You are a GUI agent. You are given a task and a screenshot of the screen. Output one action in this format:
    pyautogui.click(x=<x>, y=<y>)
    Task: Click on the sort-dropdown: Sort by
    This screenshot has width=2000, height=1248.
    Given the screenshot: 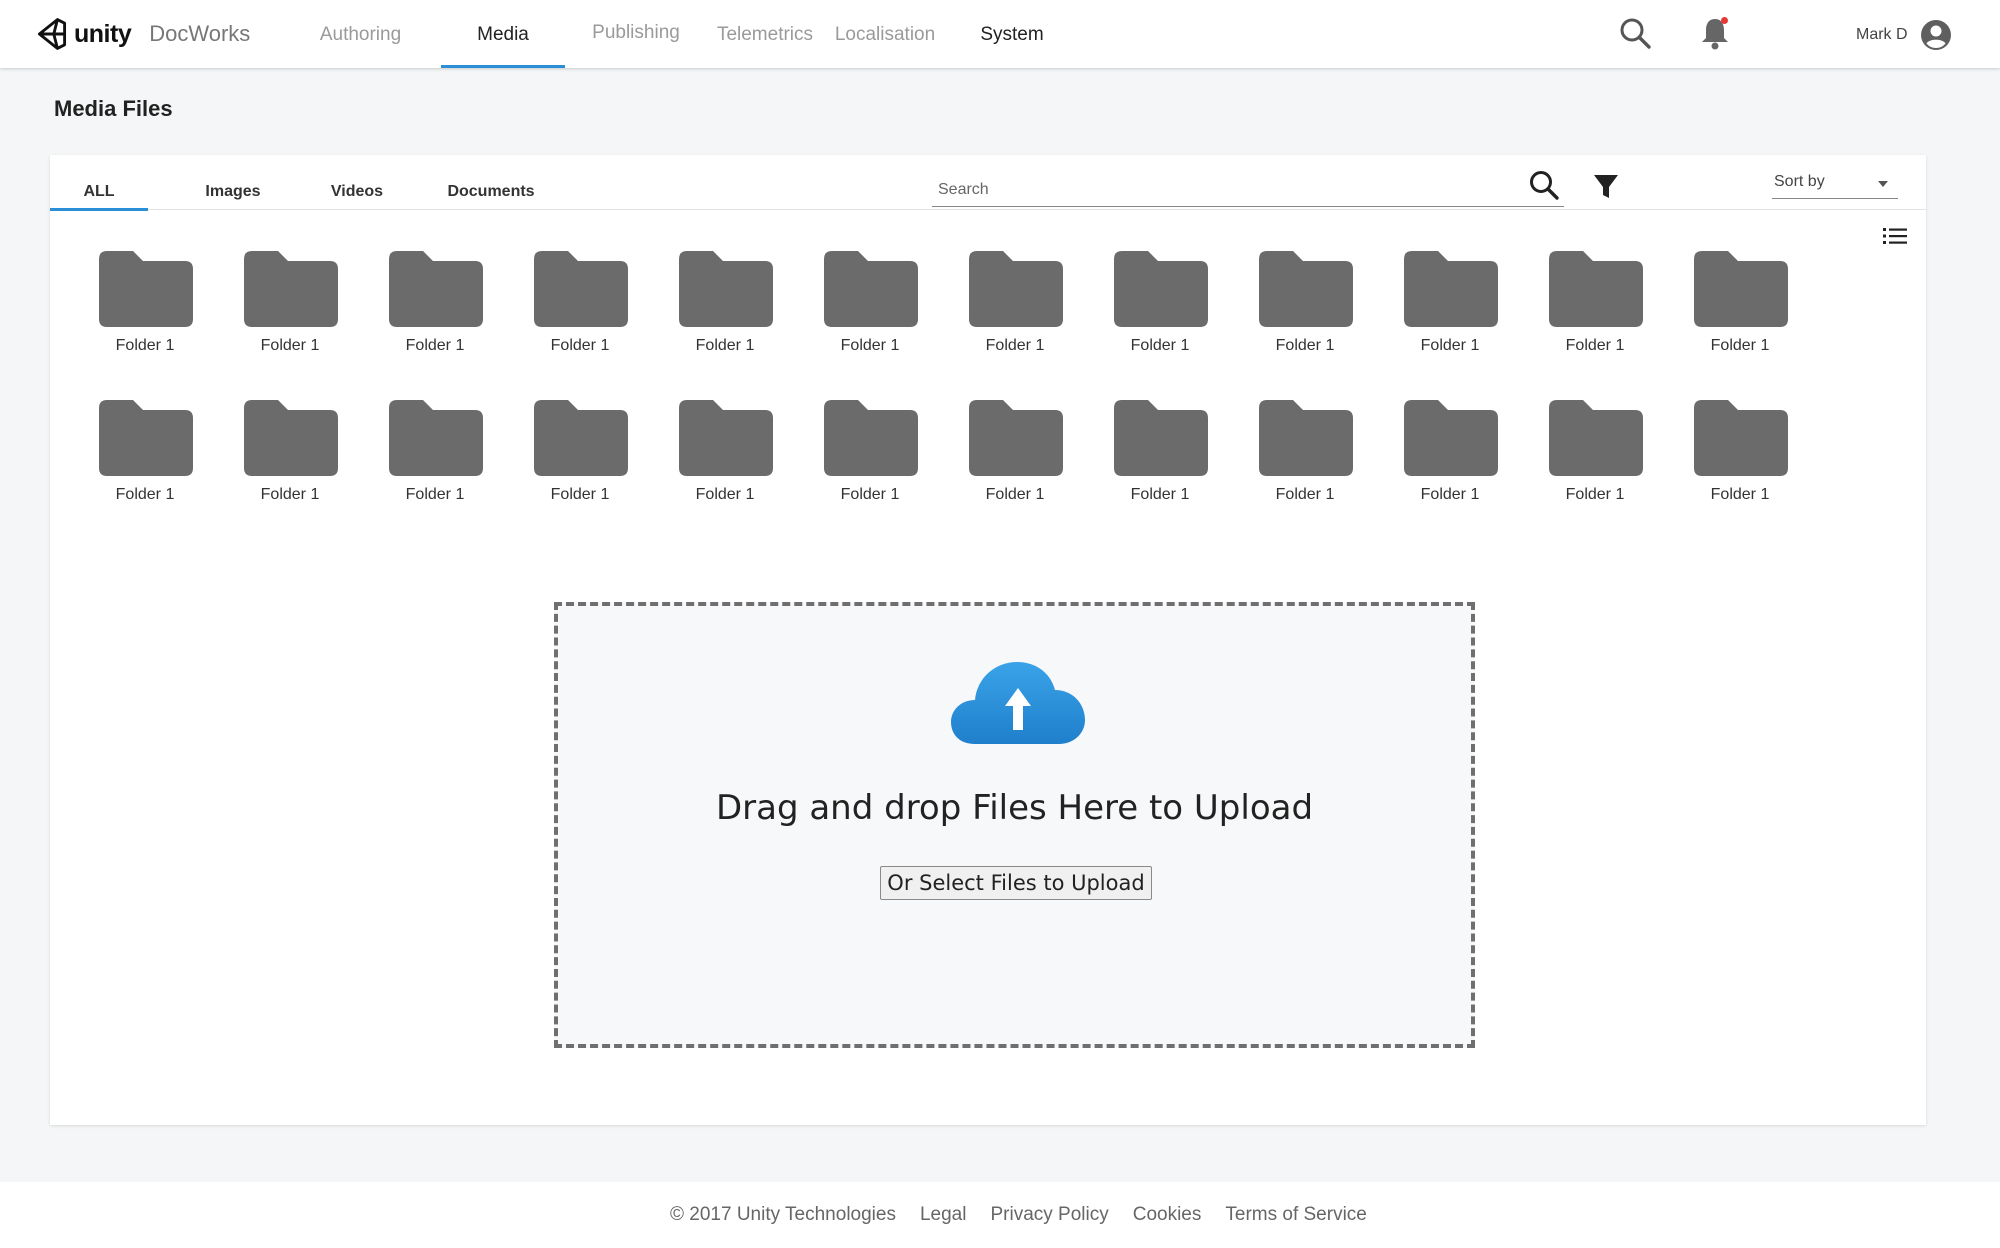 What is the action you would take?
    pyautogui.click(x=1835, y=183)
    